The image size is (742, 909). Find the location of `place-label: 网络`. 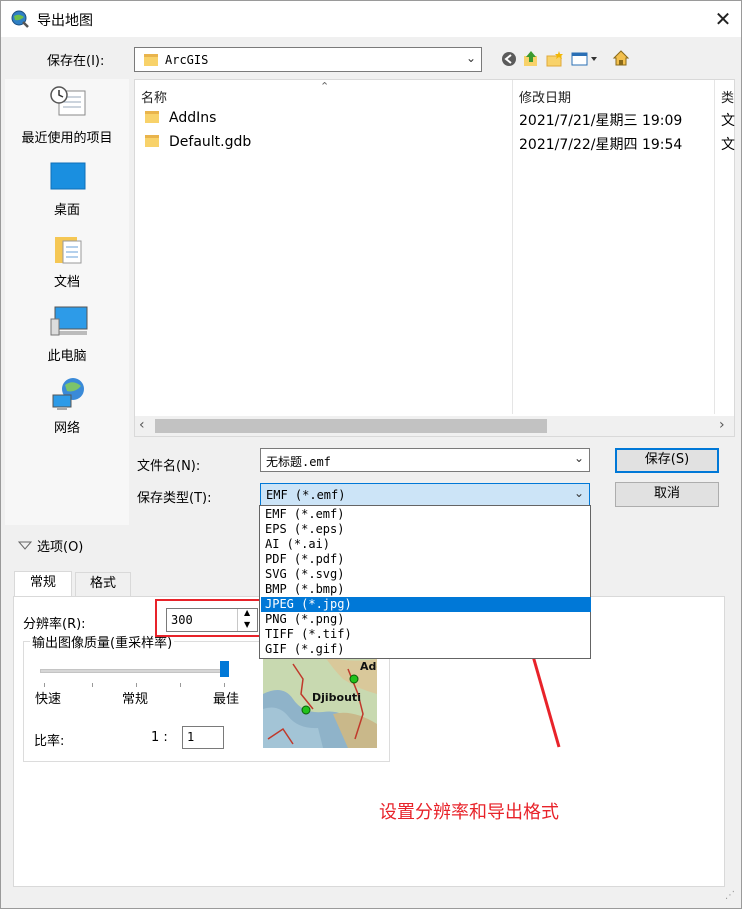

place-label: 网络 is located at coordinates (66, 428).